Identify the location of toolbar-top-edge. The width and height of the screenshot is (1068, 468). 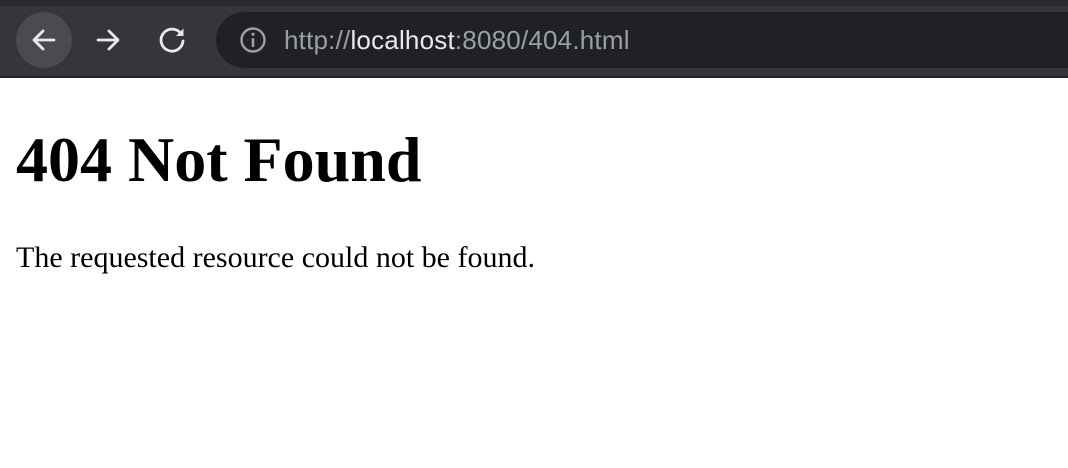
(534, 3).